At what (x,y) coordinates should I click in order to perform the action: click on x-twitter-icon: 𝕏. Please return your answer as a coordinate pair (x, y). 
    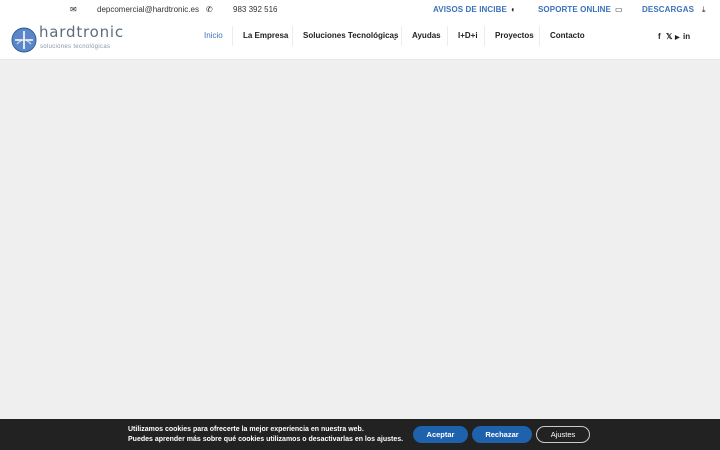
    Looking at the image, I should click on (669, 36).